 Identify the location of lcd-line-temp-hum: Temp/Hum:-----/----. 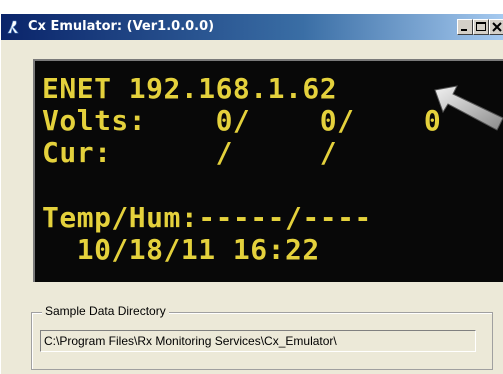
(207, 217).